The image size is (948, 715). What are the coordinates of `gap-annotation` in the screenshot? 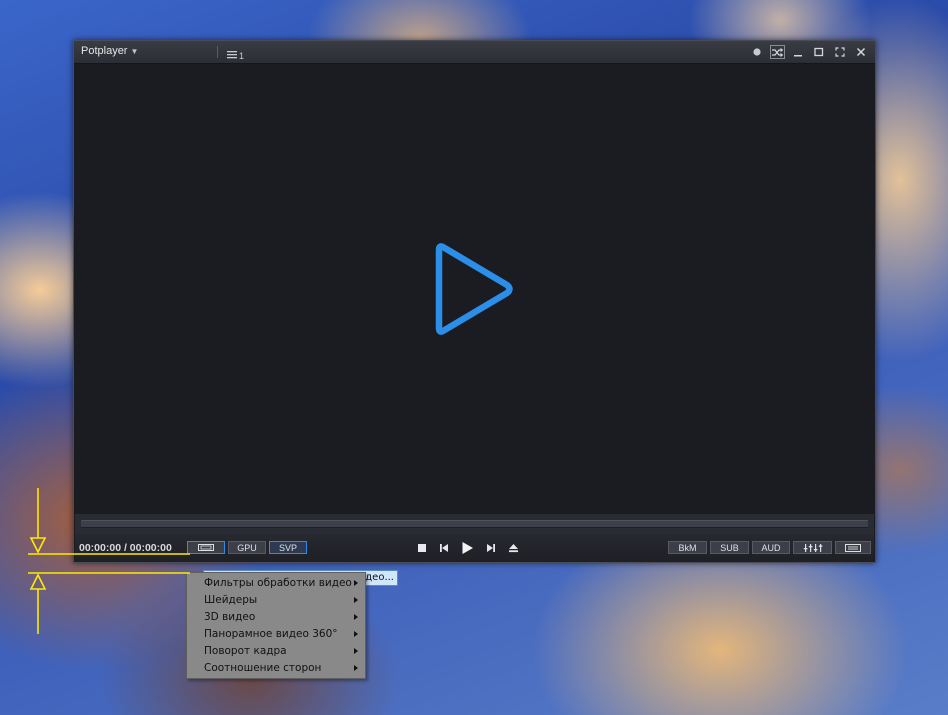 It's located at (109, 561).